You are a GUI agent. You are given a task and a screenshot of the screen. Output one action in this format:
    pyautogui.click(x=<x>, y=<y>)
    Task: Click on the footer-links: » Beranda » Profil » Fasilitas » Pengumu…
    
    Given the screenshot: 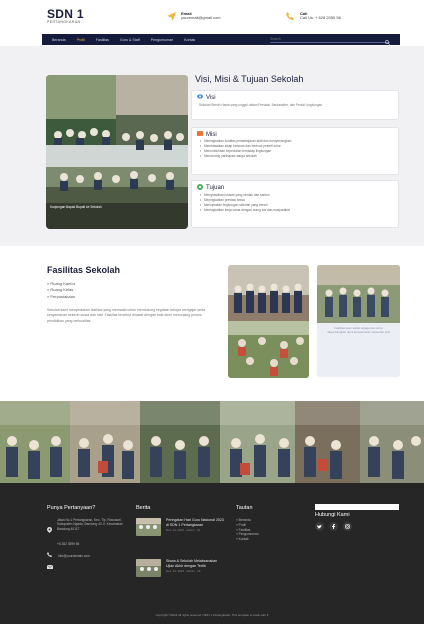 What is the action you would take?
    pyautogui.click(x=247, y=530)
    